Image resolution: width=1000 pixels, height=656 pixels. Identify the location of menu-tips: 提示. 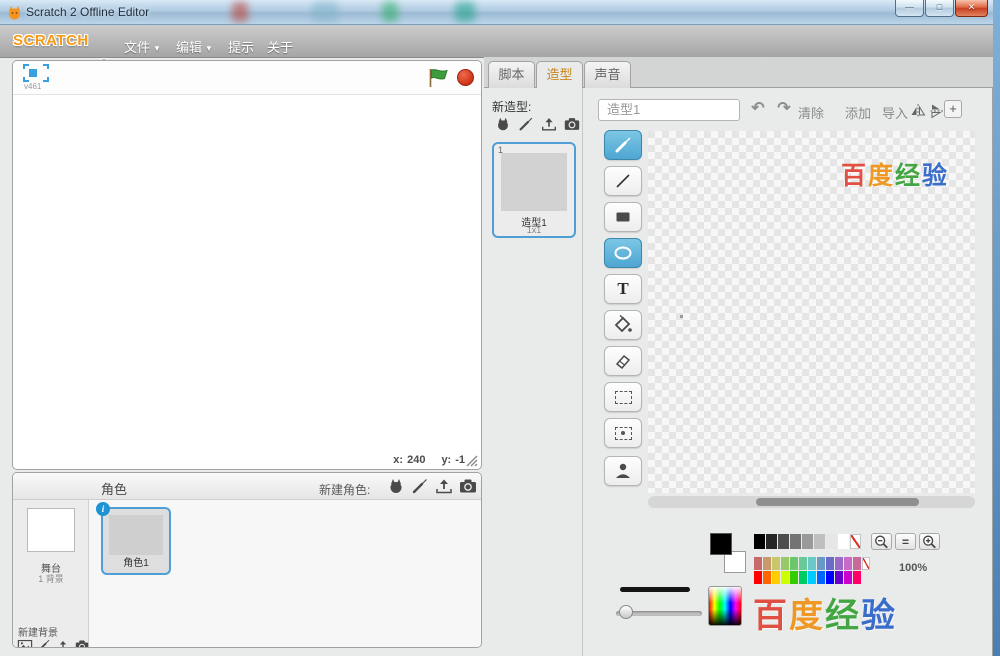
(241, 46).